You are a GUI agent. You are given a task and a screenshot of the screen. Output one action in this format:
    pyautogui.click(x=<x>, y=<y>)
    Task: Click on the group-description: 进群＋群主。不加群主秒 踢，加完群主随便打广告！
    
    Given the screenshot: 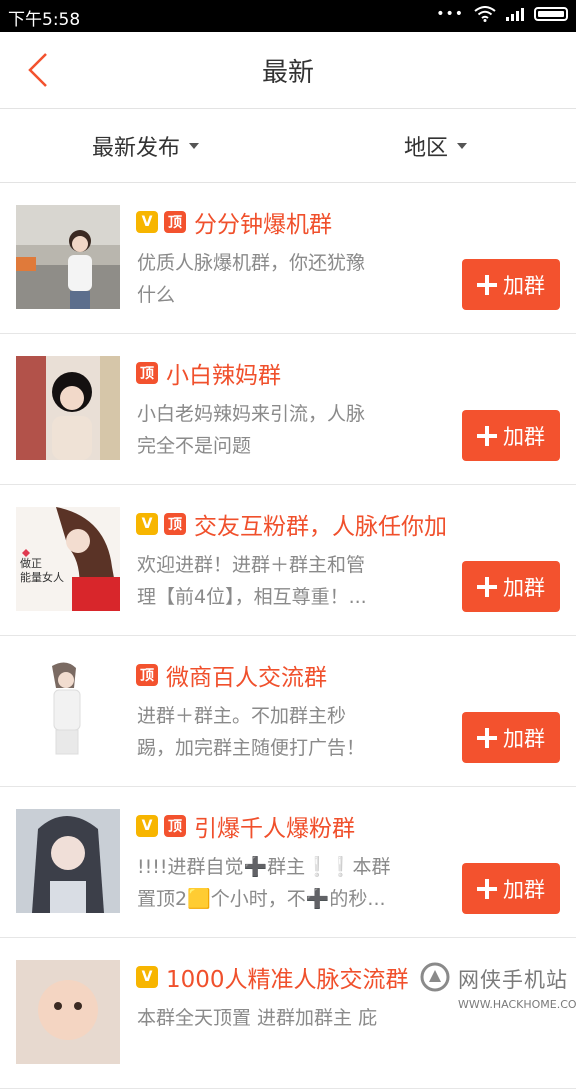 What is the action you would take?
    pyautogui.click(x=251, y=732)
    